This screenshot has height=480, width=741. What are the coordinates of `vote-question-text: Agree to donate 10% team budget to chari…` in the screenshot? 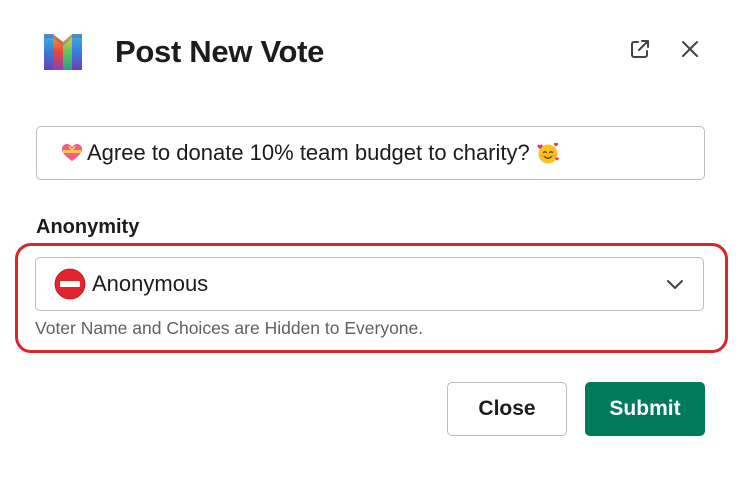 It's located at (308, 152).